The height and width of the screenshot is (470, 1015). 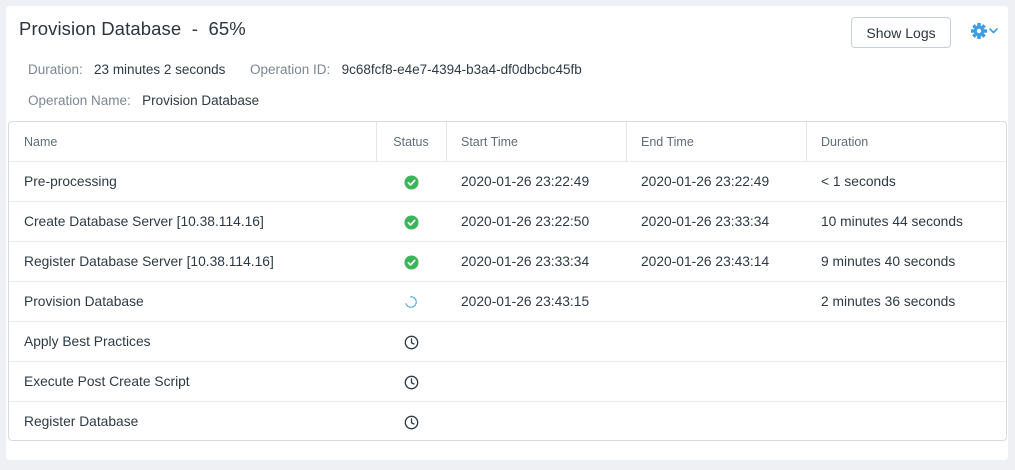 I want to click on step-name: Pre-processing, so click(x=70, y=181).